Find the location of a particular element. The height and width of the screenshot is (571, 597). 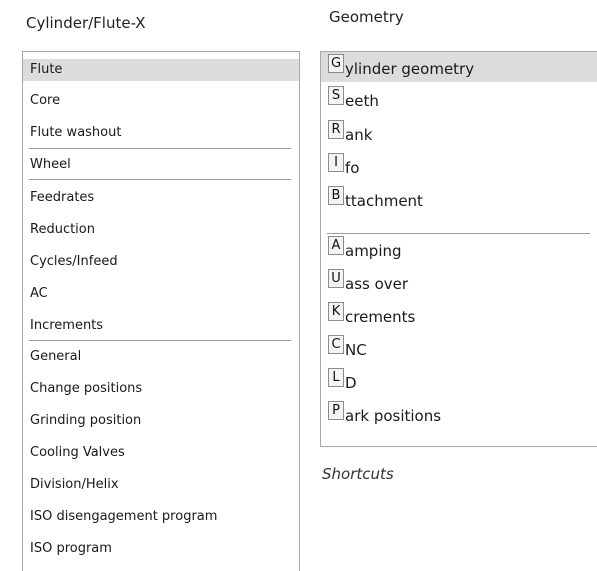

item-label: NC is located at coordinates (356, 350).